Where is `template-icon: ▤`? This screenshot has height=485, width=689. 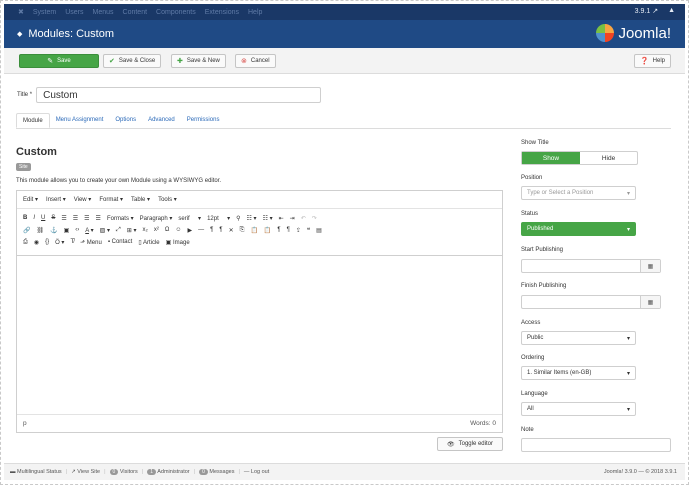
template-icon: ▤ is located at coordinates (319, 230).